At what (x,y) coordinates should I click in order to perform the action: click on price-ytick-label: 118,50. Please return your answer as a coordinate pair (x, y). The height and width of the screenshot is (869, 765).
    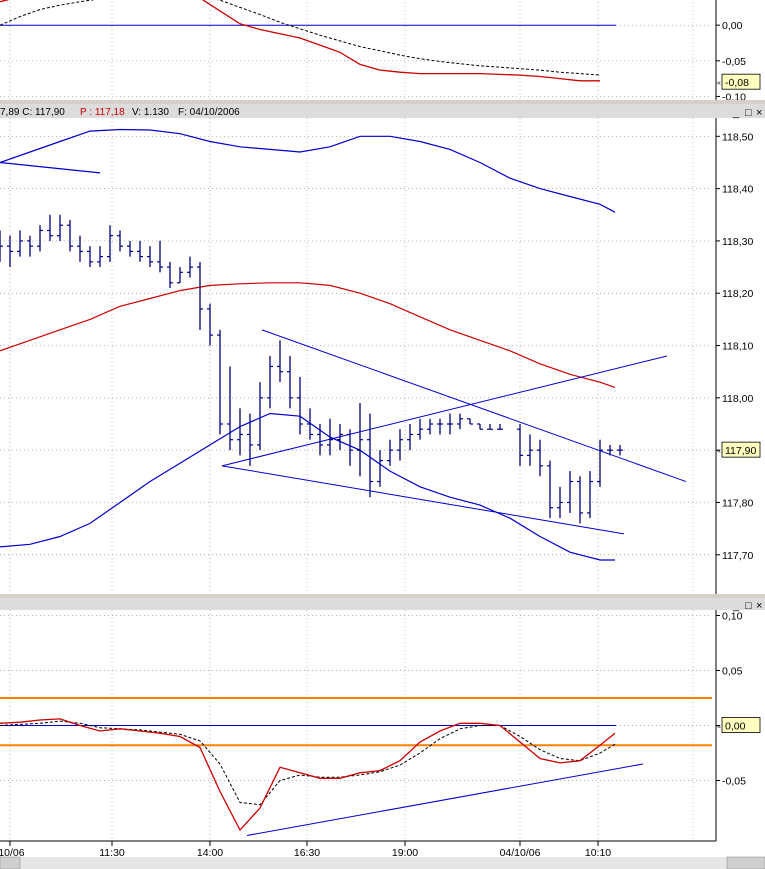
    Looking at the image, I should click on (737, 137).